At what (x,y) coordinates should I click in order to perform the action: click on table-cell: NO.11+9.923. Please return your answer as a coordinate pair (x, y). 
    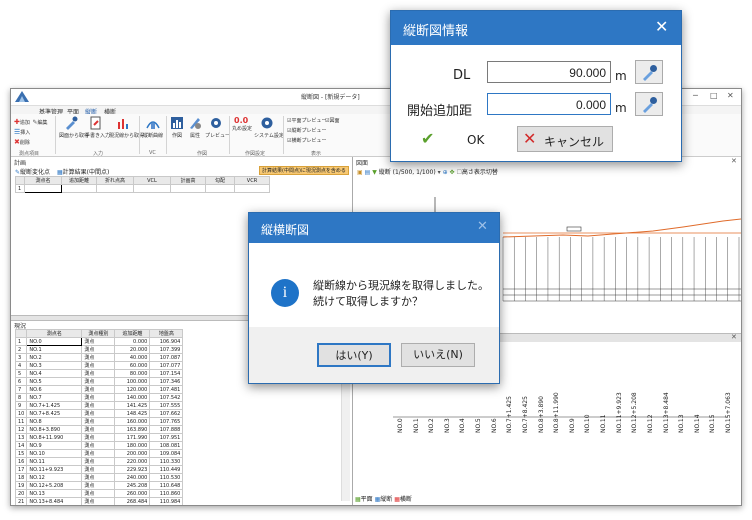
    Looking at the image, I should click on (54, 469).